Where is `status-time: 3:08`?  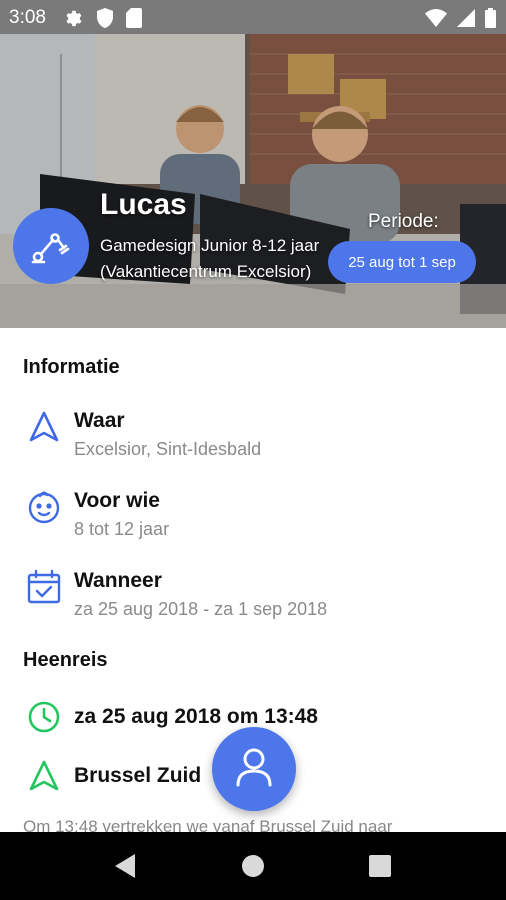
status-time: 3:08 is located at coordinates (27, 17).